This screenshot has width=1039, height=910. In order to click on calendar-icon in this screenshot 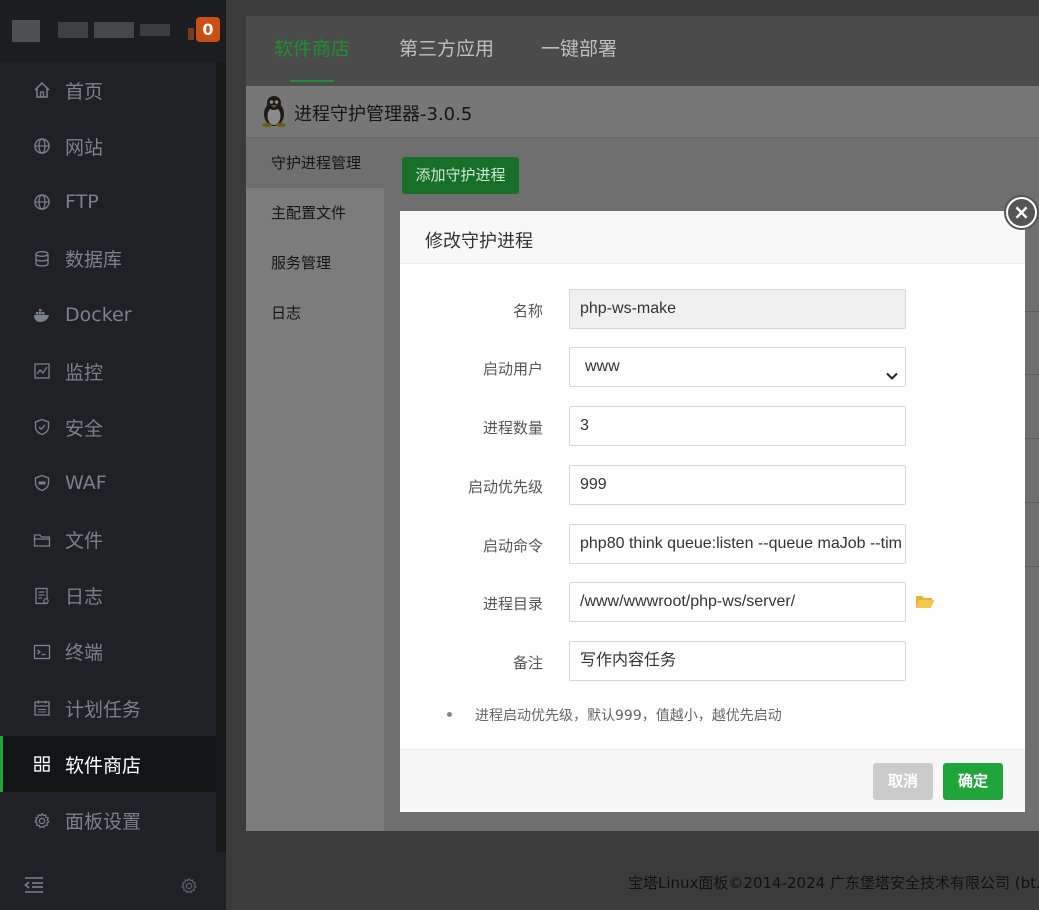, I will do `click(42, 708)`.